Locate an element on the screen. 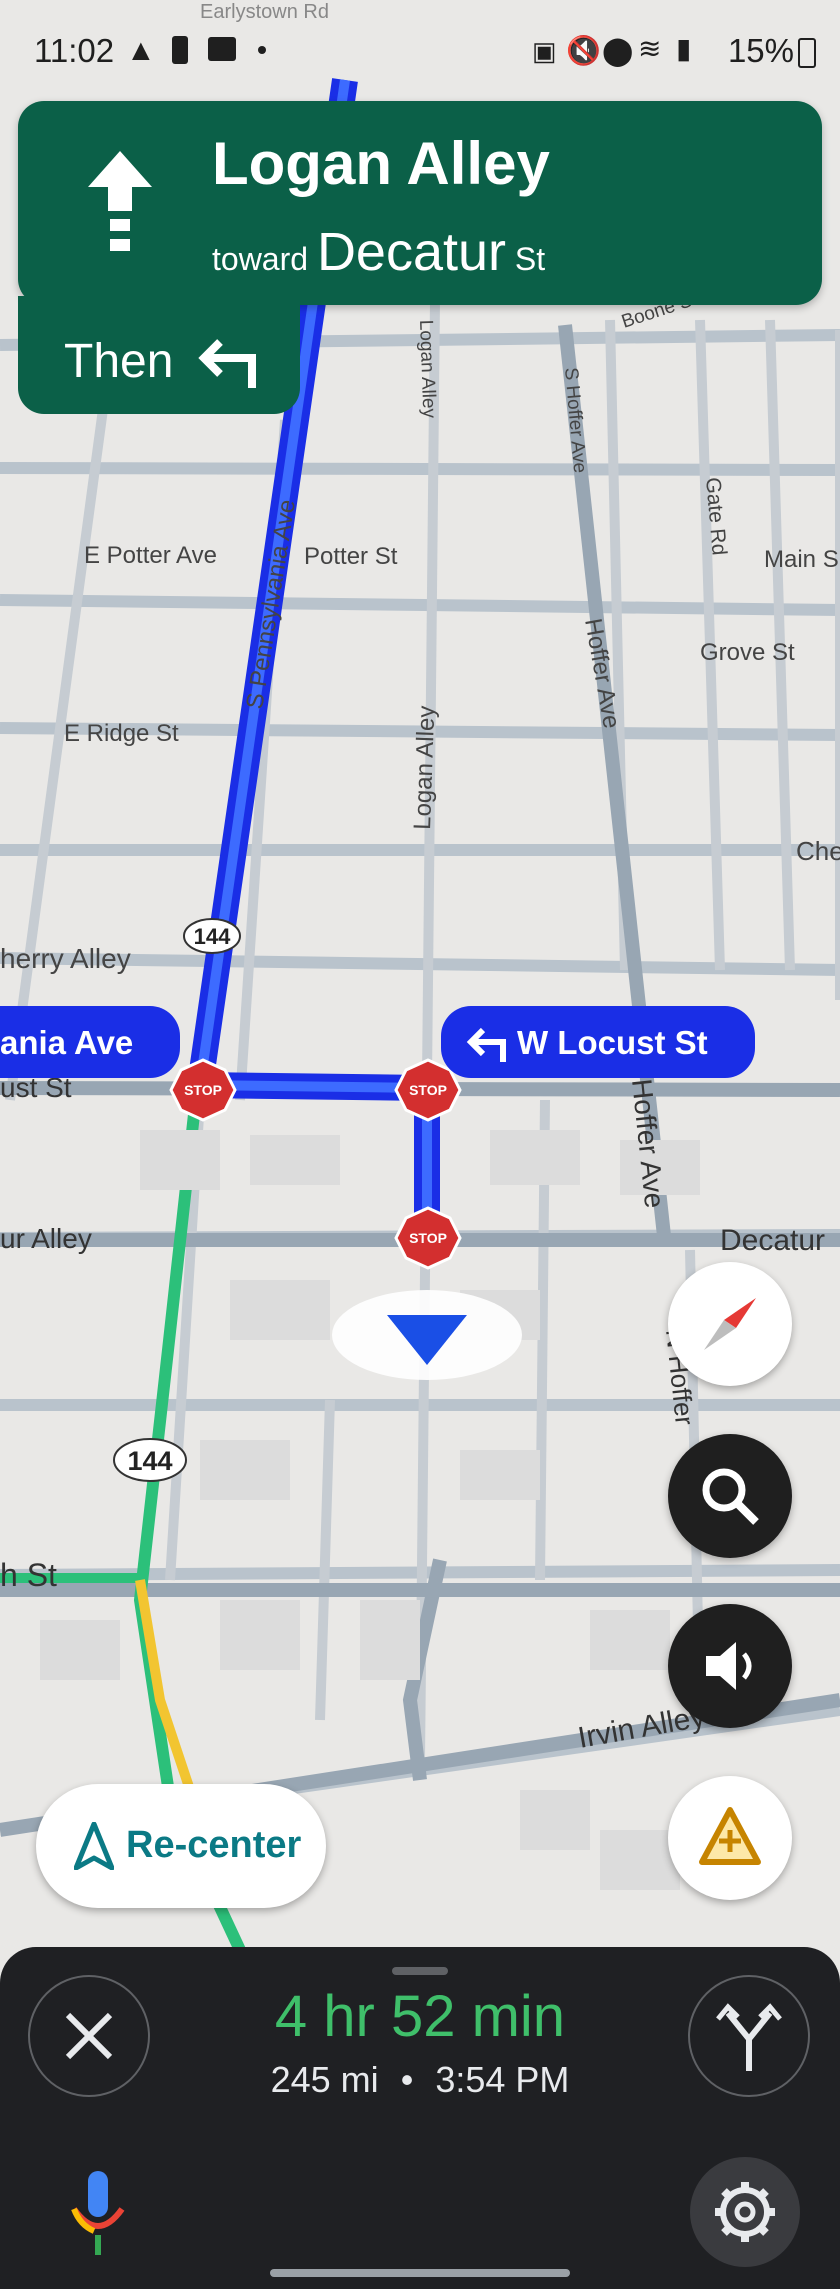 This screenshot has width=840, height=2289. navigation-status-icon: ▲ is located at coordinates (141, 50).